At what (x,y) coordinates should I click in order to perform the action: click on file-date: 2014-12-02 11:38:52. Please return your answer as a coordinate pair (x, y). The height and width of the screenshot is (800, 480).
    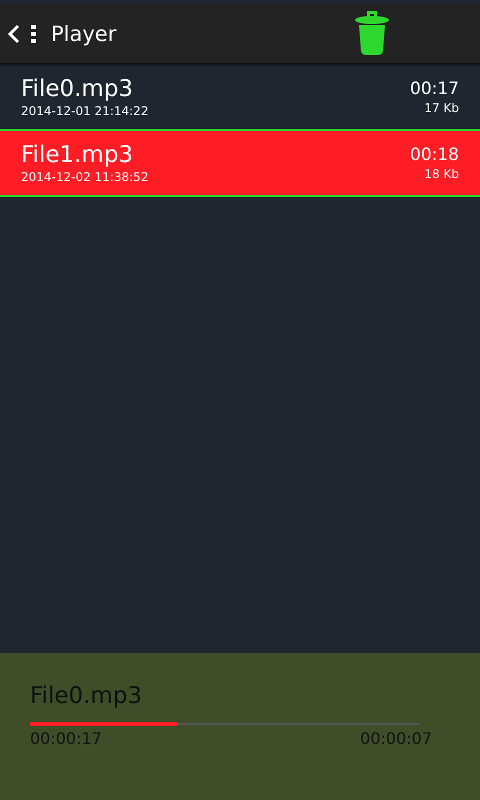
    Looking at the image, I should click on (84, 177).